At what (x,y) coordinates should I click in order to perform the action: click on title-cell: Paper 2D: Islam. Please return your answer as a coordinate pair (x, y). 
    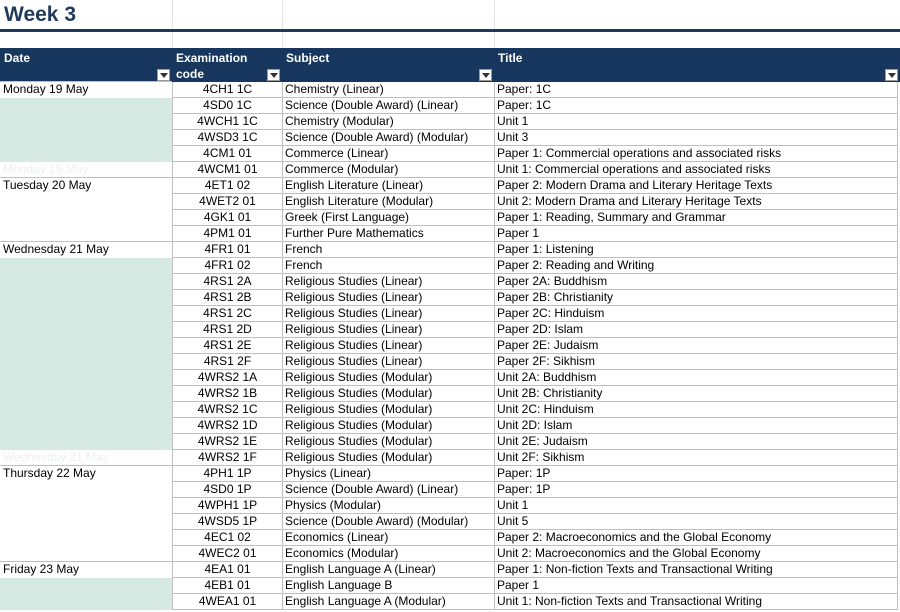
    Looking at the image, I should click on (696, 330).